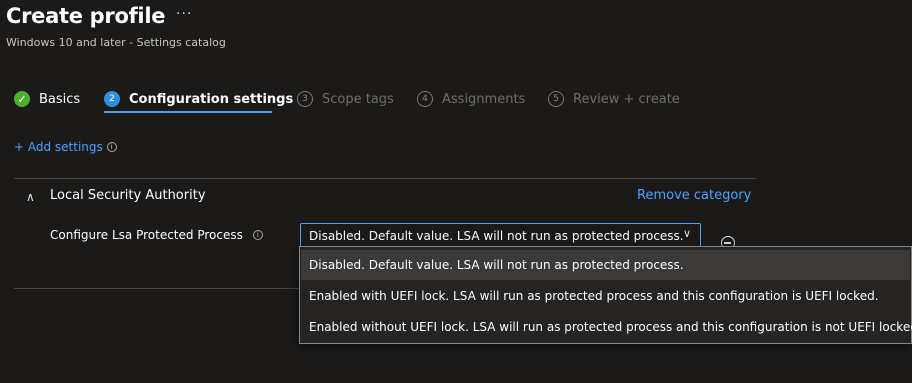 This screenshot has width=912, height=383. I want to click on add-settings-link: + Add settings i, so click(65, 147).